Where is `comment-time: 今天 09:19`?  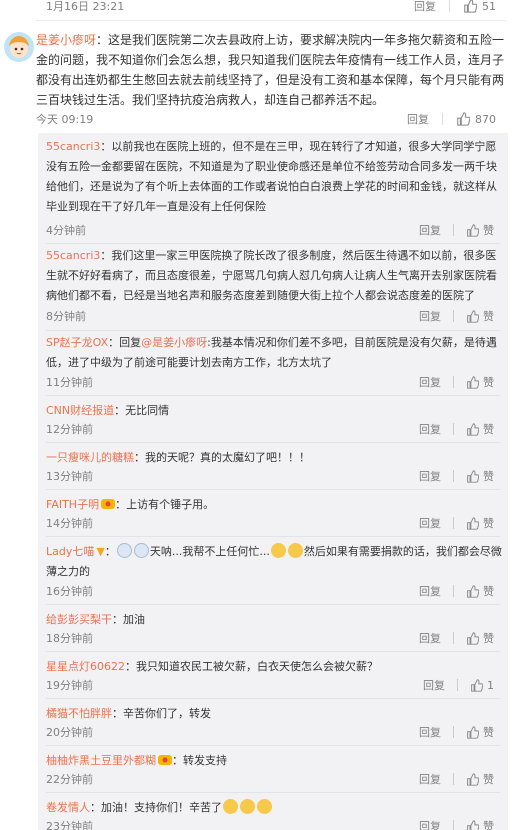 comment-time: 今天 09:19 is located at coordinates (65, 119).